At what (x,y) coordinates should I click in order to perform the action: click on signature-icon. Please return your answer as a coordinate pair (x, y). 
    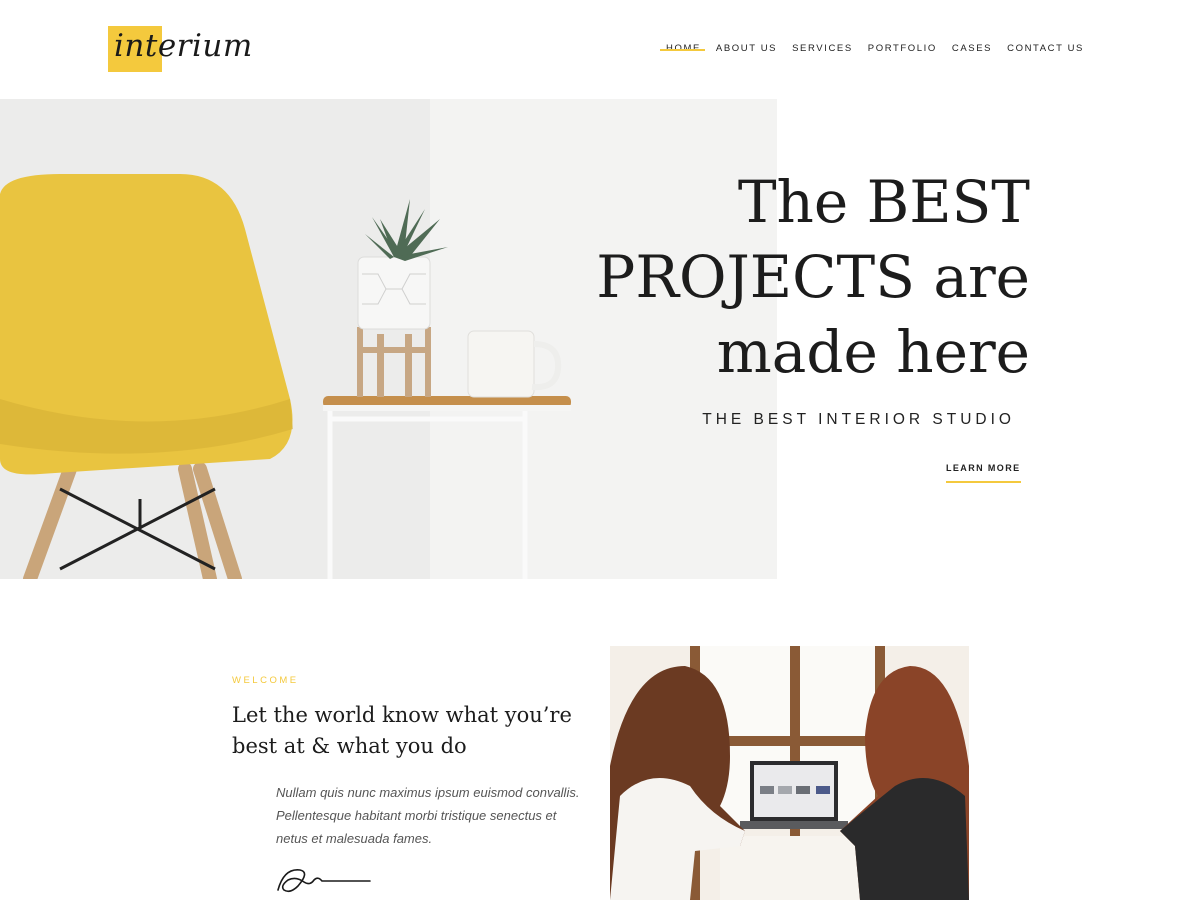
    Looking at the image, I should click on (324, 881).